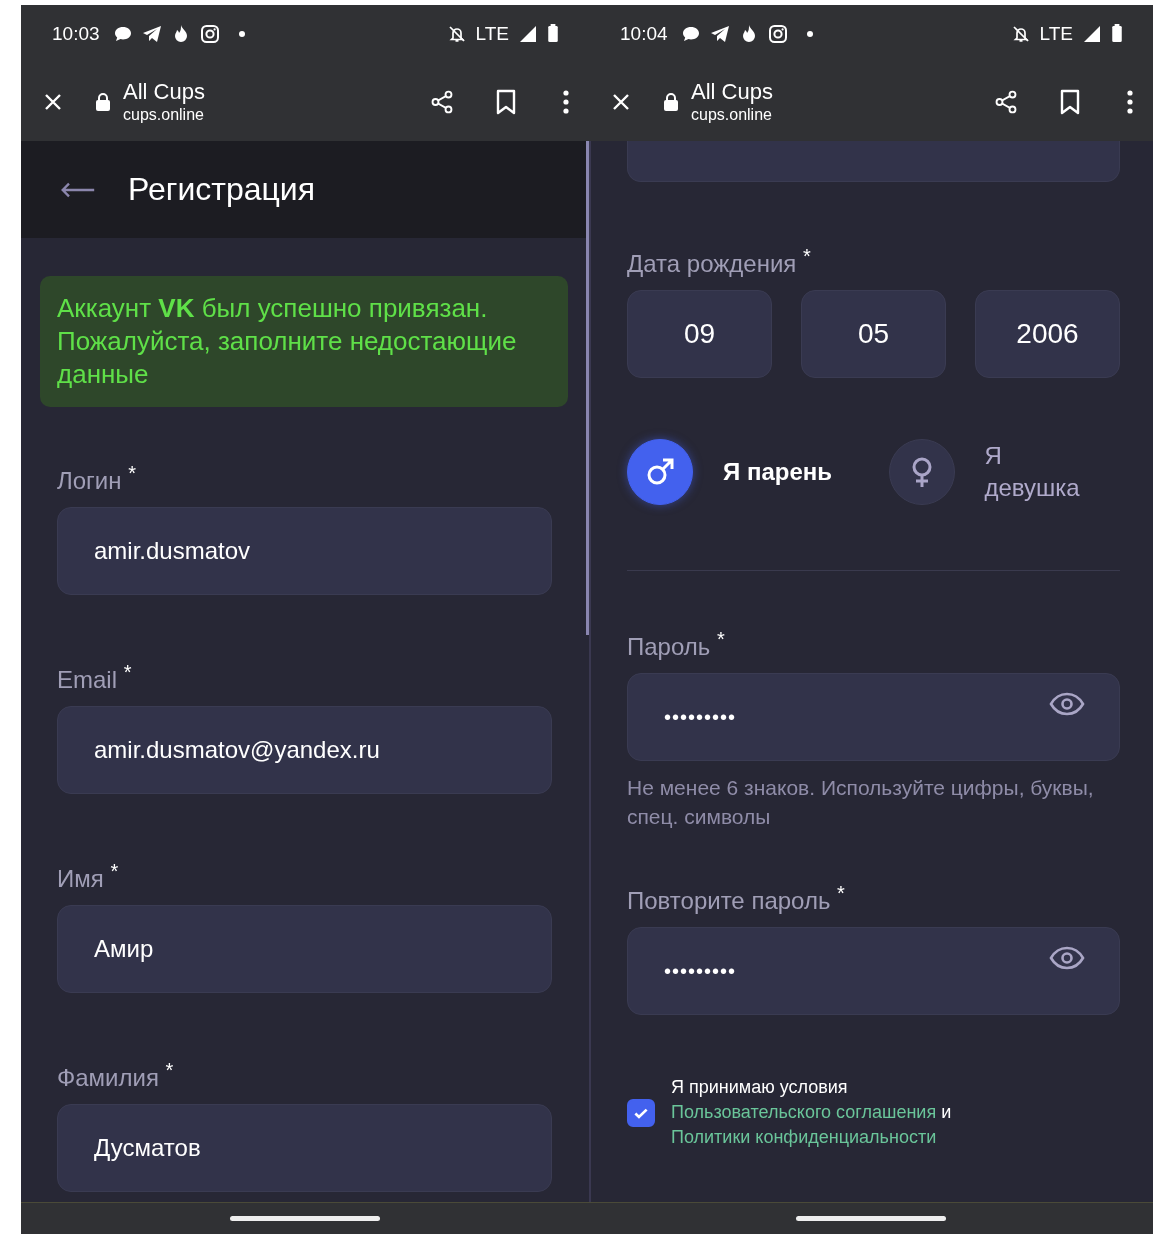 The height and width of the screenshot is (1234, 1153). I want to click on date-field: 05, so click(873, 334).